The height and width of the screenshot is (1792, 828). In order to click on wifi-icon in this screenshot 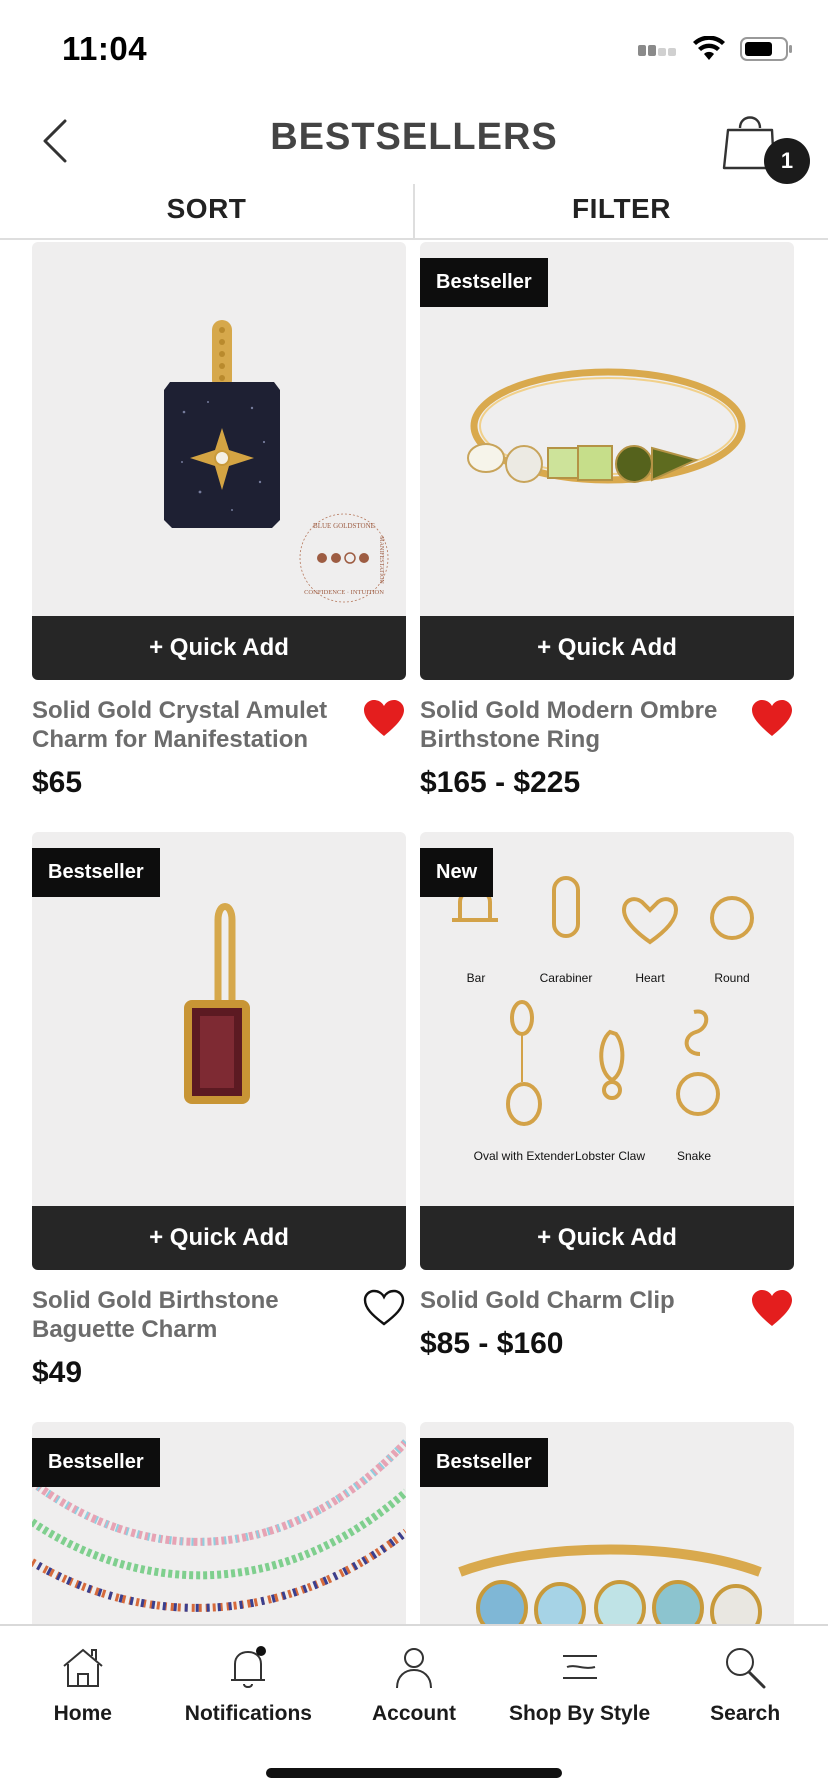, I will do `click(709, 48)`.